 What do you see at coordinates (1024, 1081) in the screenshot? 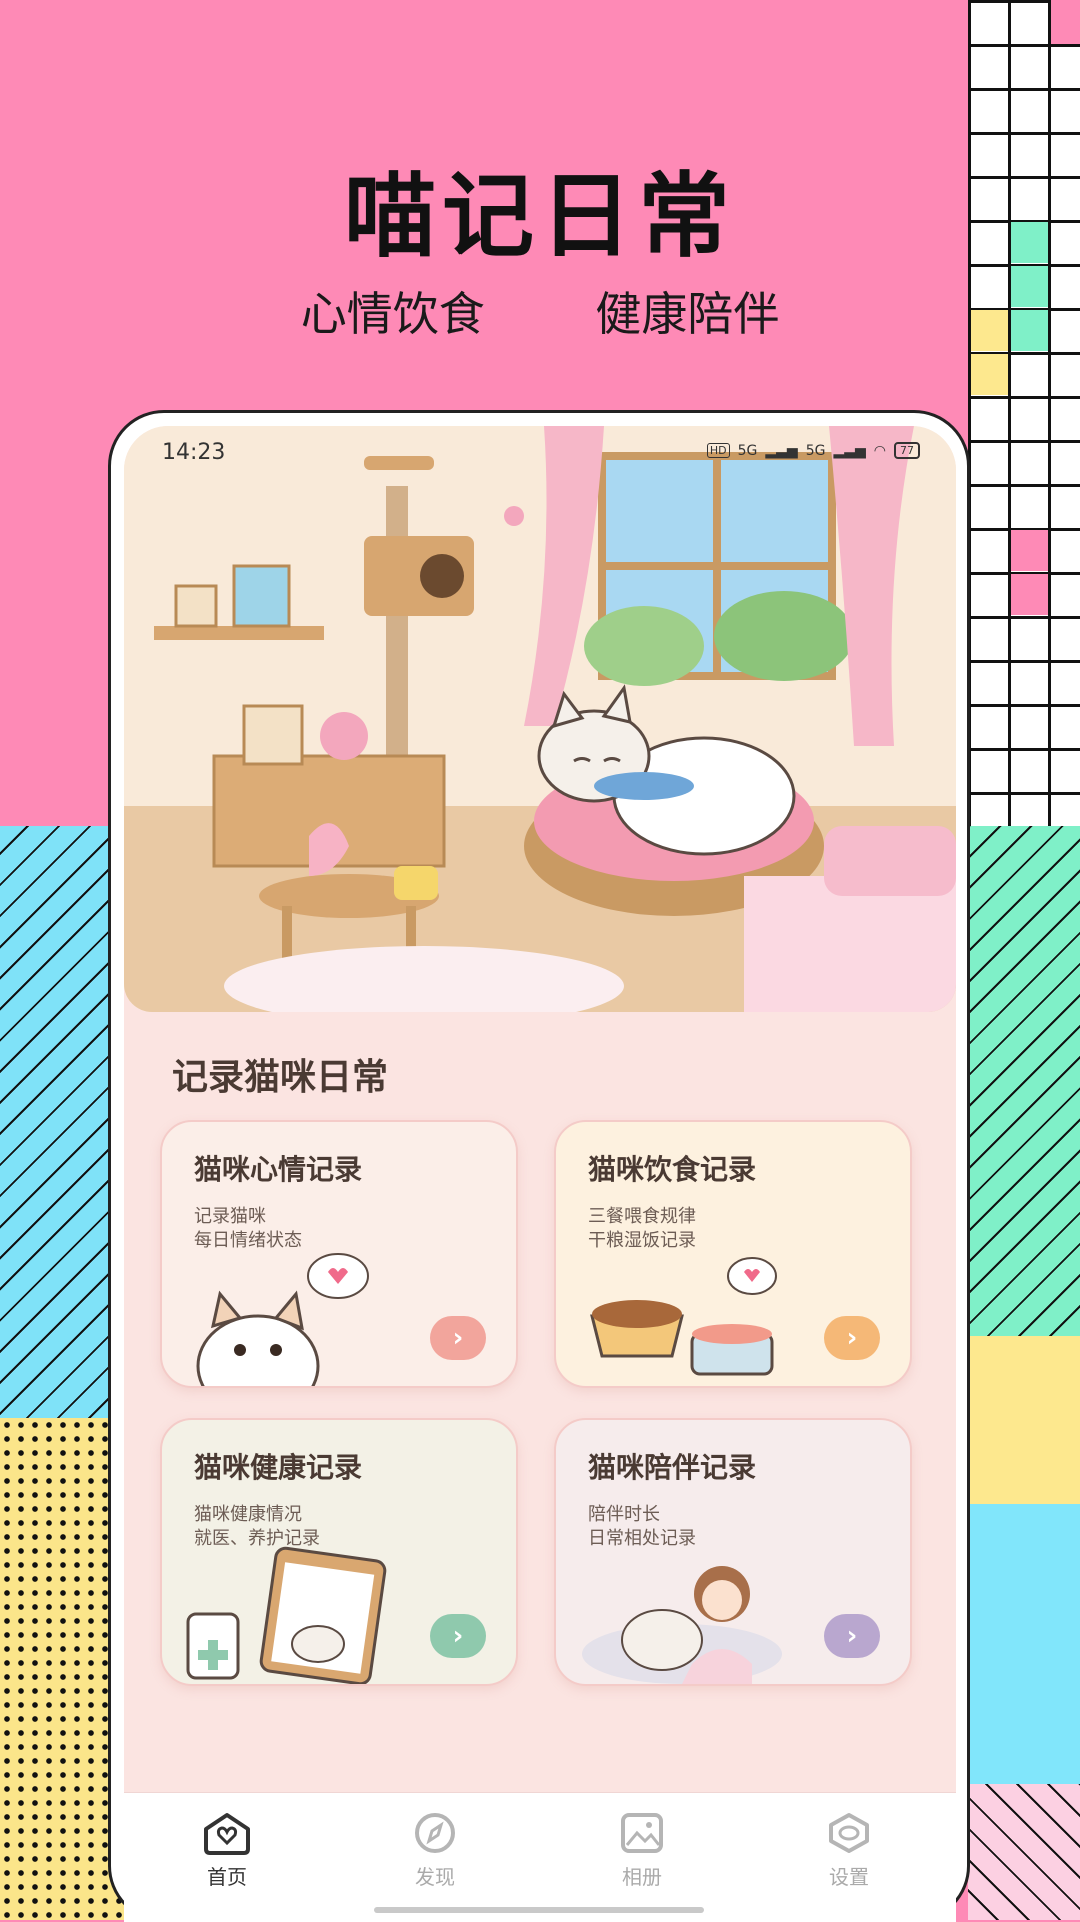
I see `decor-stripes-right` at bounding box center [1024, 1081].